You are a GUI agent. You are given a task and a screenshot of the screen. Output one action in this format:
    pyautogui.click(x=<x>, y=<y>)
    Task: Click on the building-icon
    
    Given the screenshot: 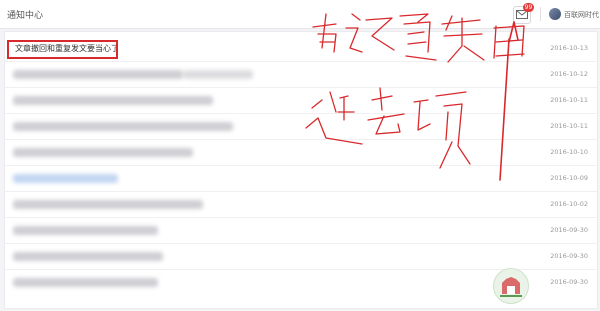 What is the action you would take?
    pyautogui.click(x=511, y=287)
    